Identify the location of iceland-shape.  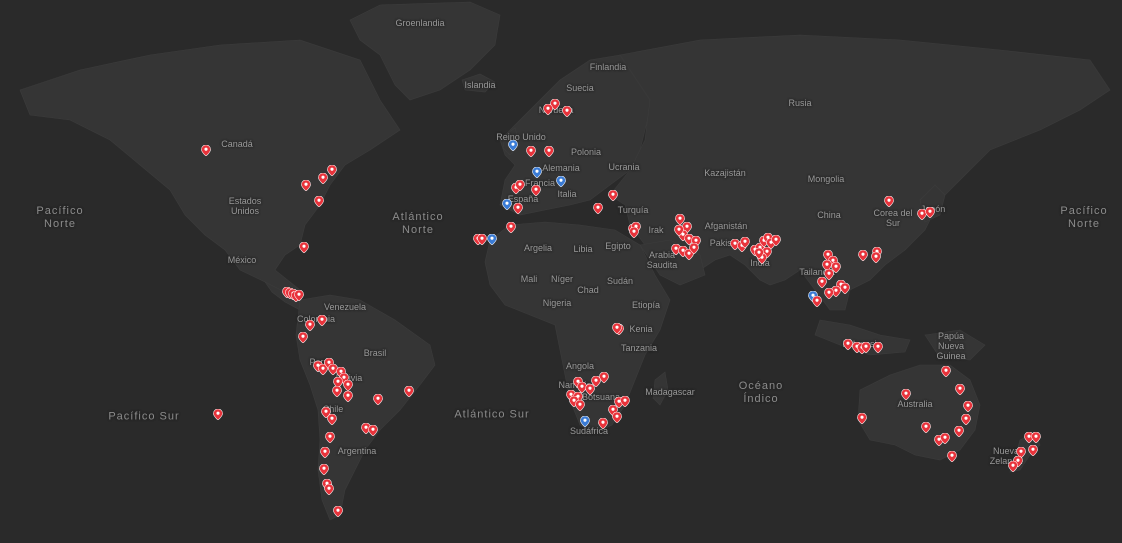
(478, 83).